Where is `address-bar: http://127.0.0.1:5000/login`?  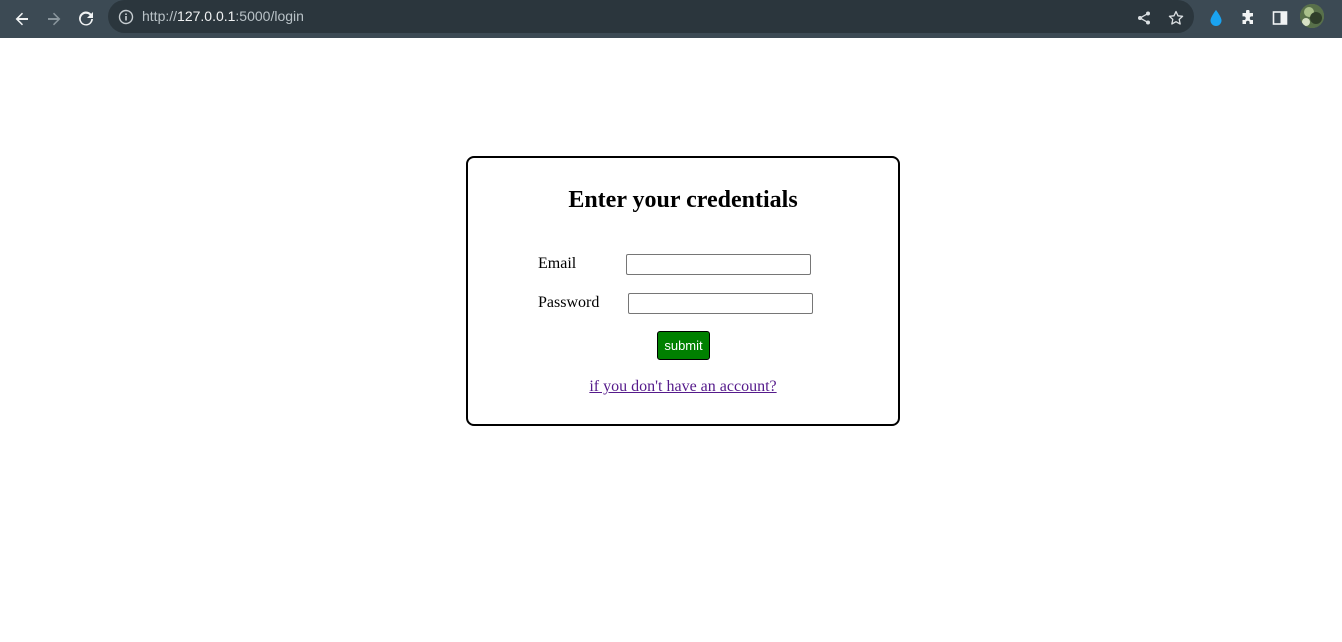 address-bar: http://127.0.0.1:5000/login is located at coordinates (651, 16).